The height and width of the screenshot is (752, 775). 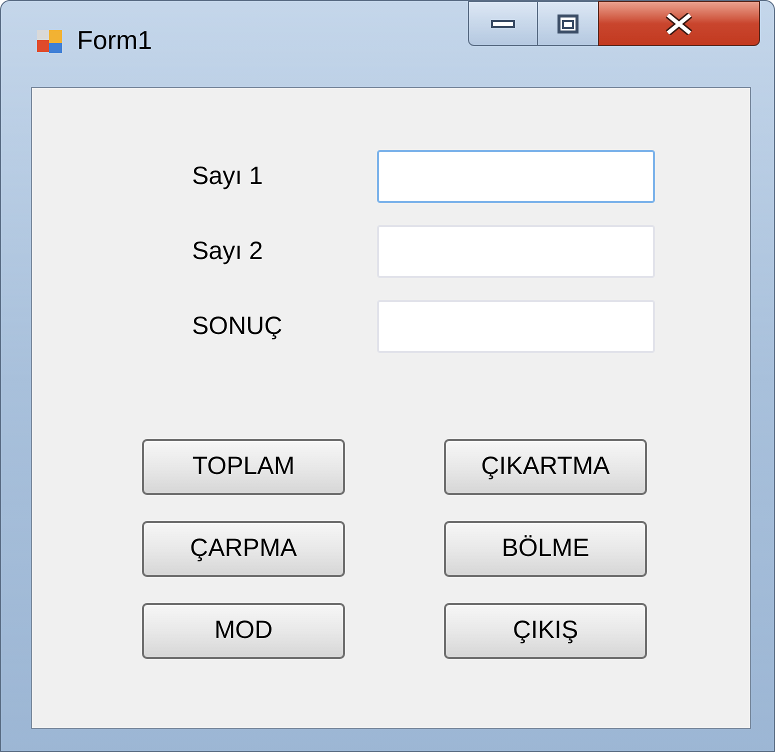 I want to click on close-button, so click(x=679, y=23).